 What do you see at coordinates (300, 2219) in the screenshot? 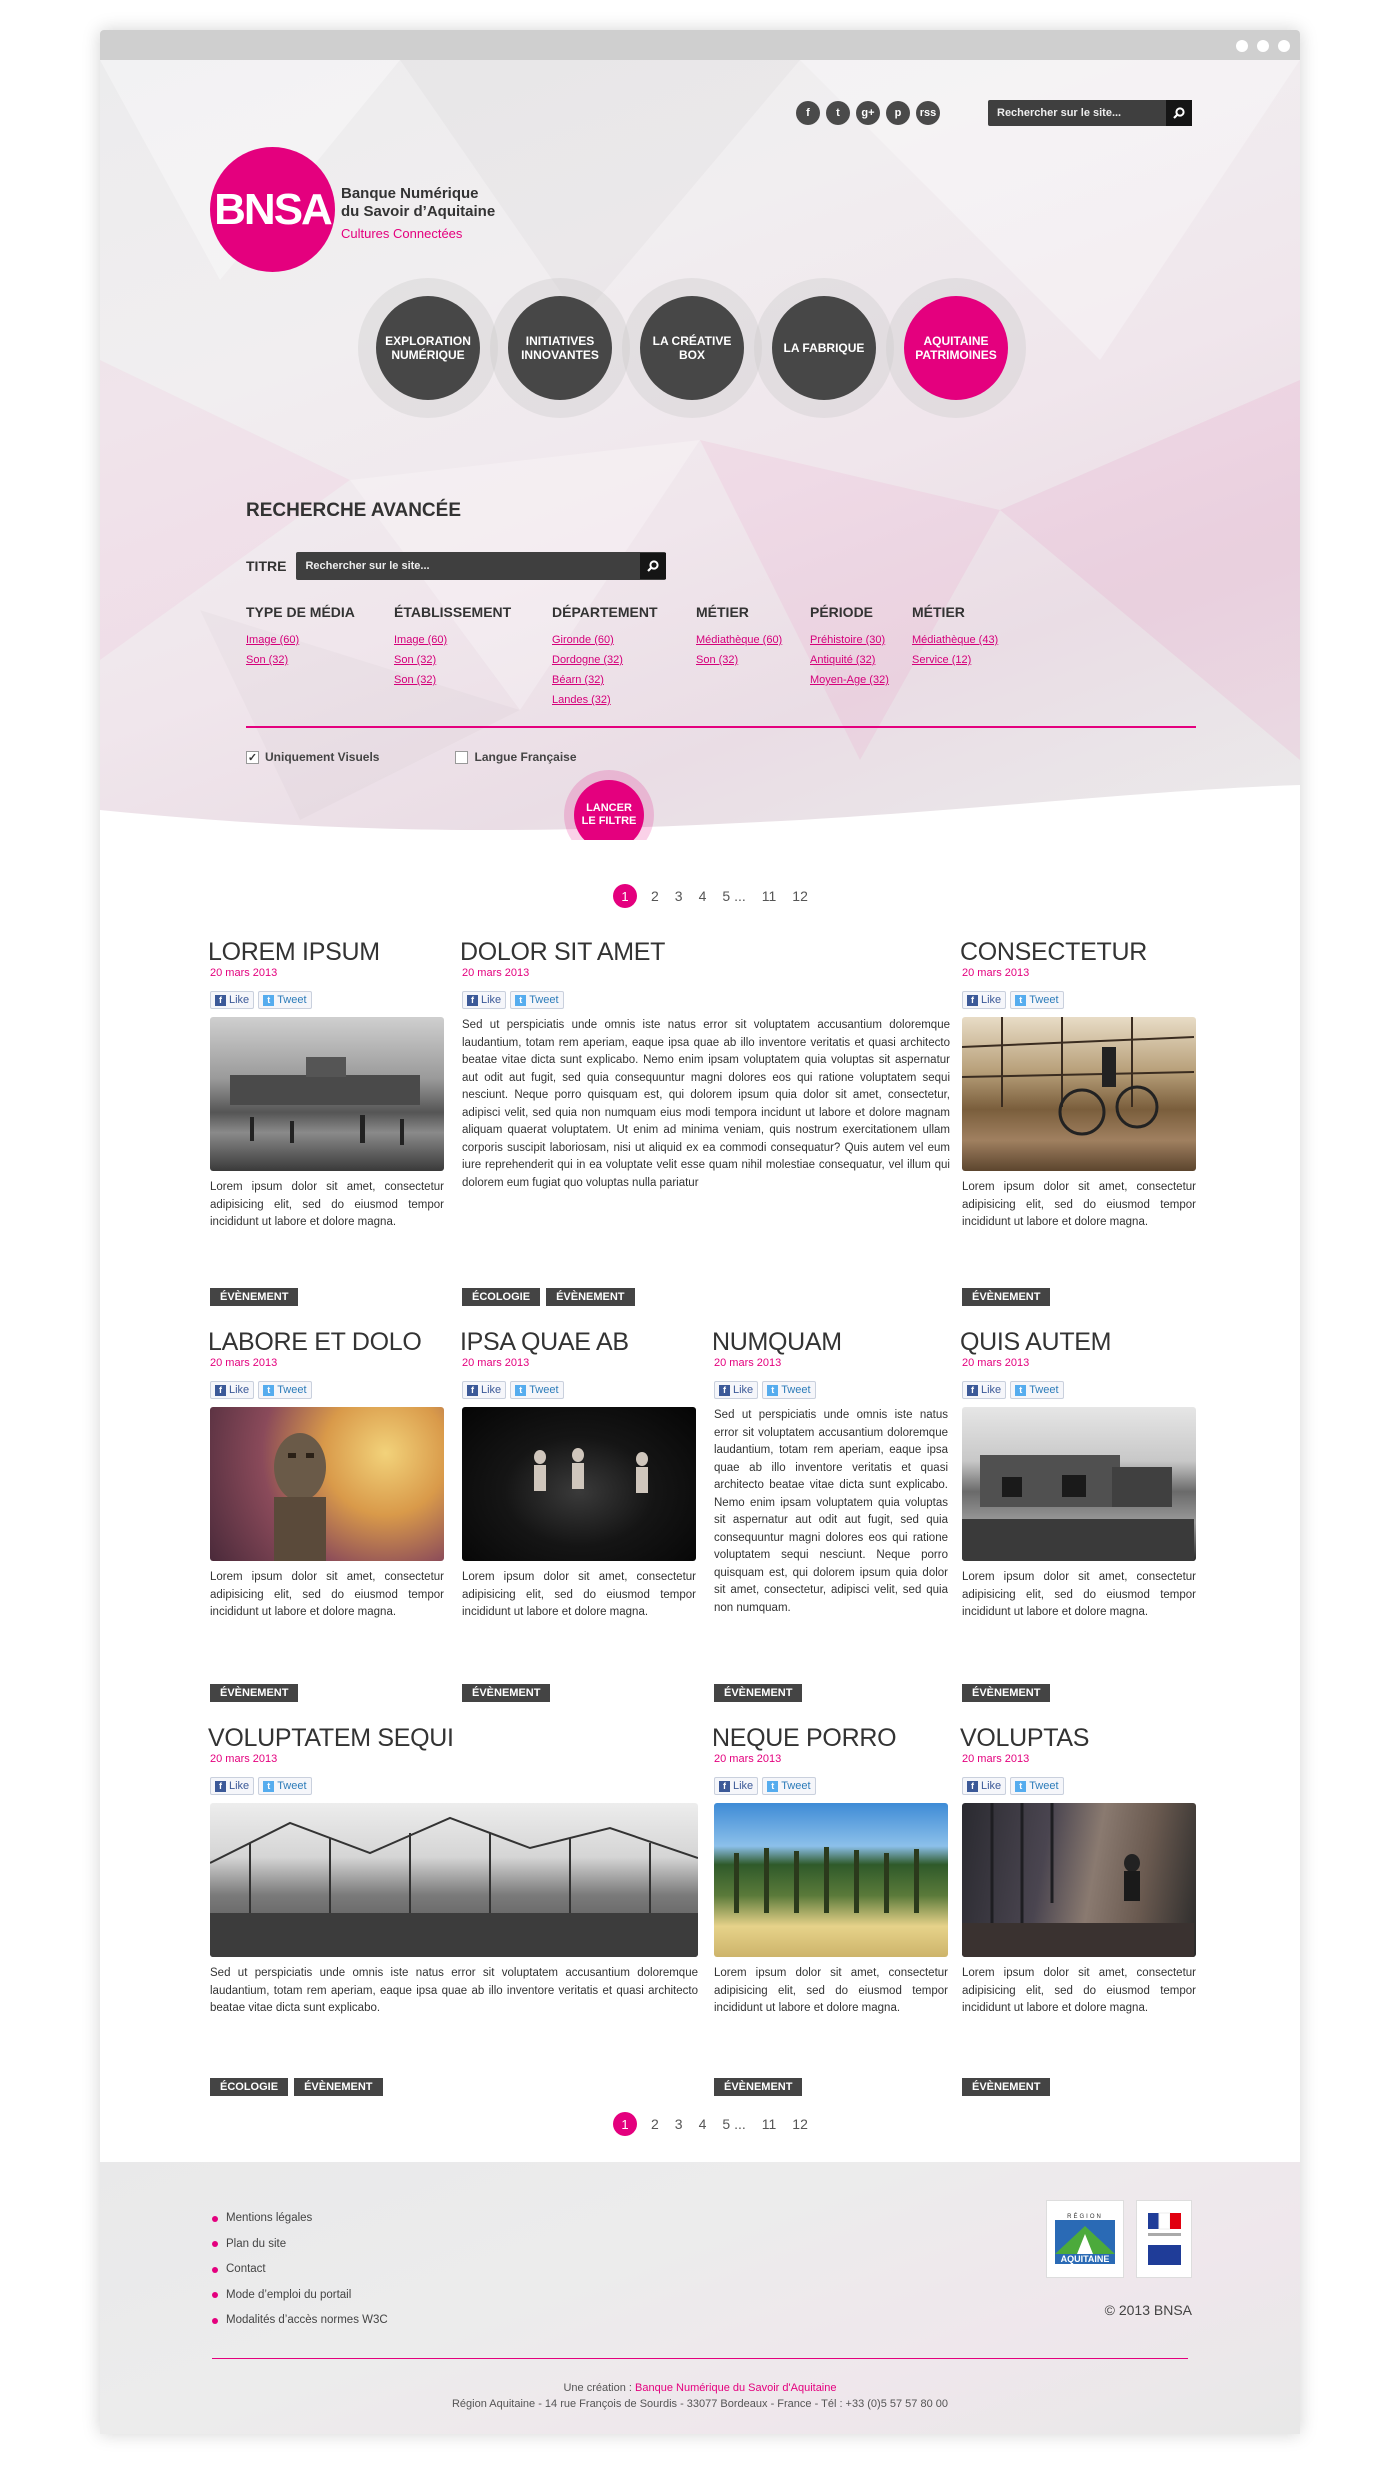
I see `footer-link-legal: Mentions légales` at bounding box center [300, 2219].